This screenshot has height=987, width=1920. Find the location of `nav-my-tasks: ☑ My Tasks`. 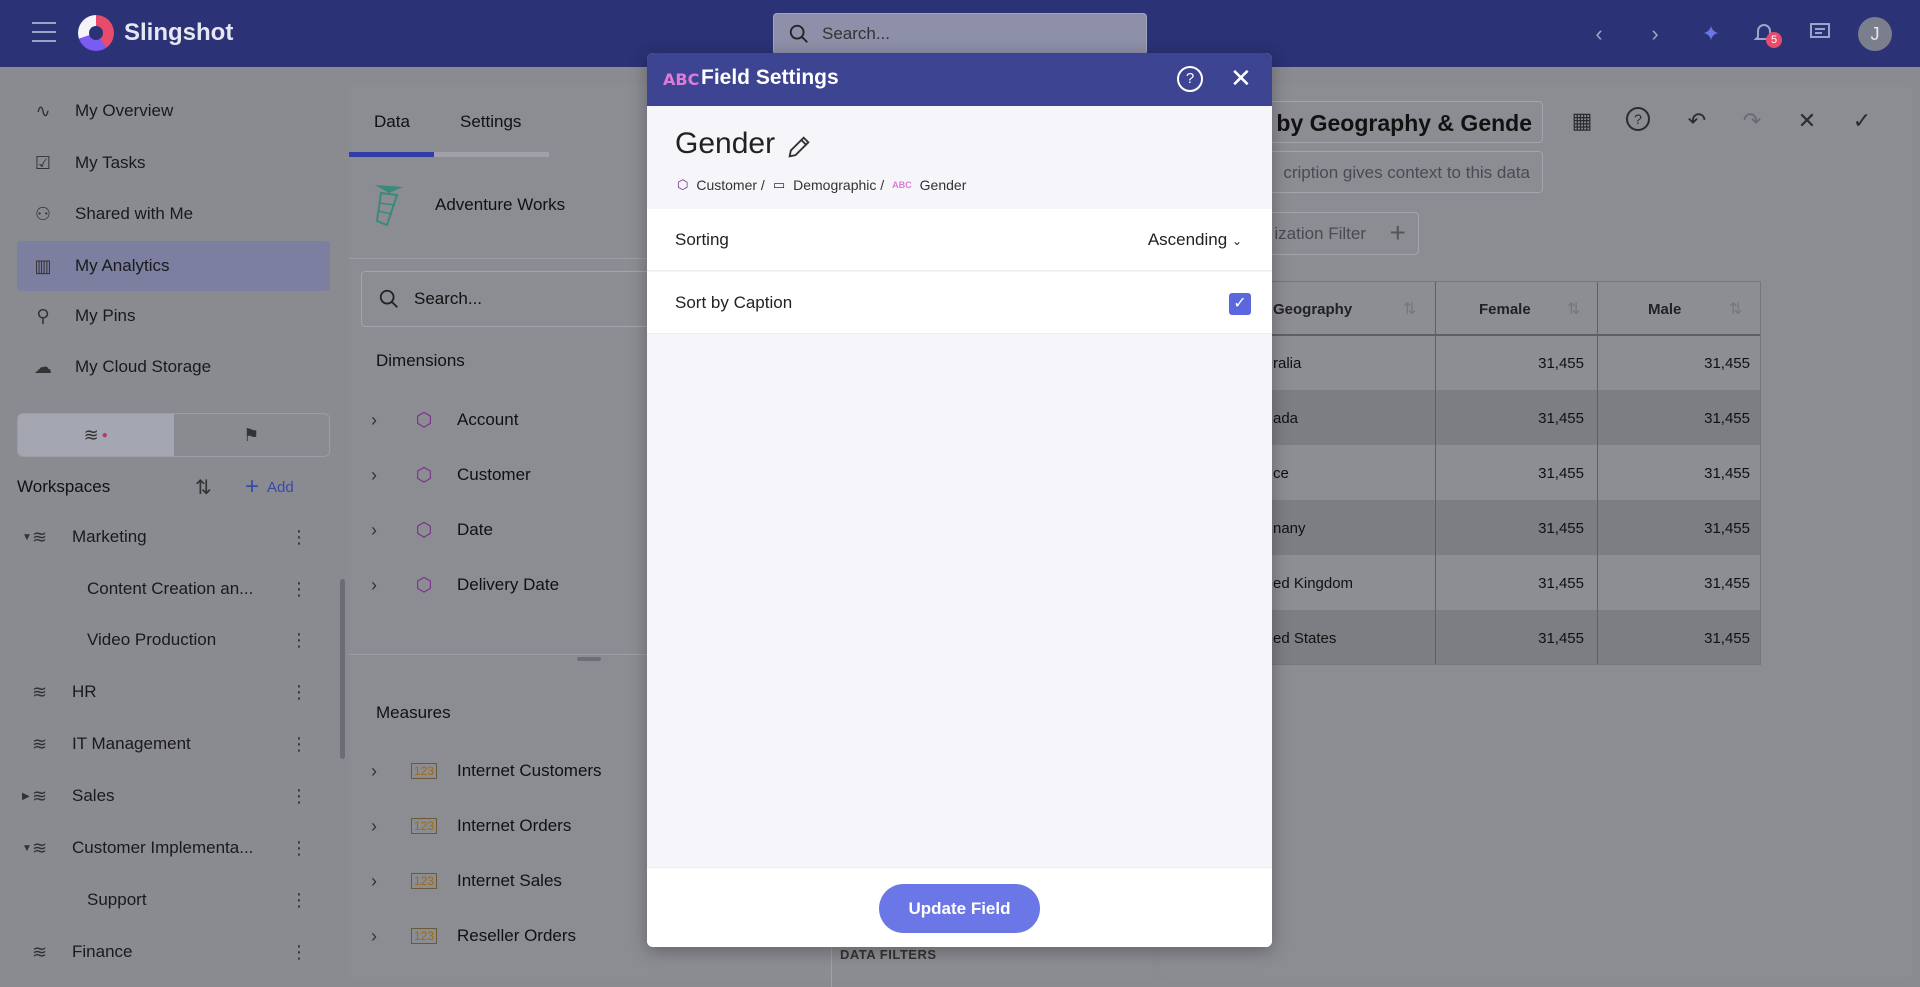

nav-my-tasks: ☑ My Tasks is located at coordinates (173, 163).